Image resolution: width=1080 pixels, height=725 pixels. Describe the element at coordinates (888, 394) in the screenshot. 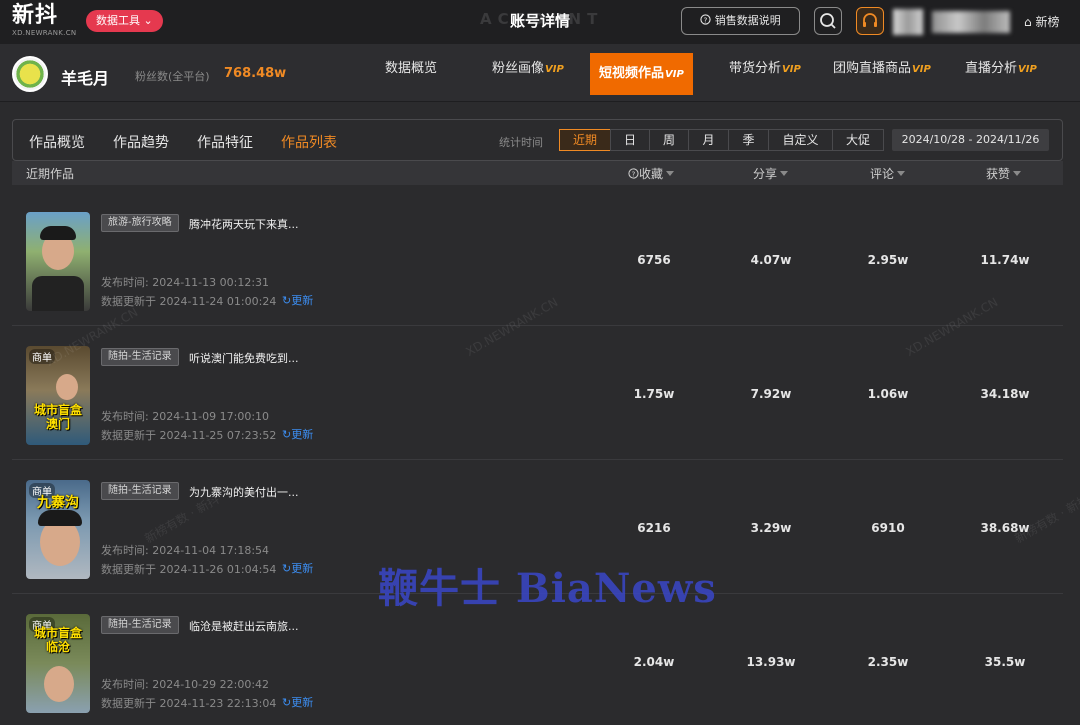

I see `comment-value: 1.06w` at that location.